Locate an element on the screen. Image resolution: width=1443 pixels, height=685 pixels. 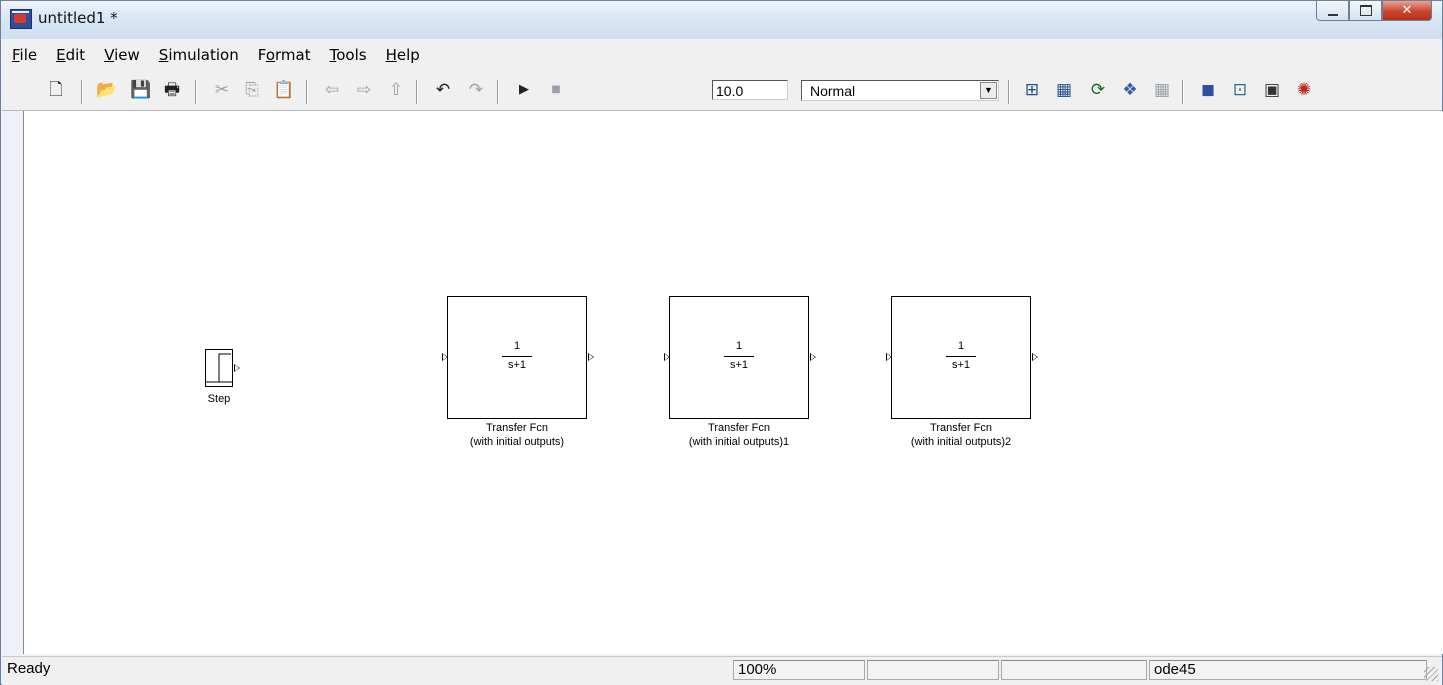
profiler-icon: ✺ is located at coordinates (1304, 90).